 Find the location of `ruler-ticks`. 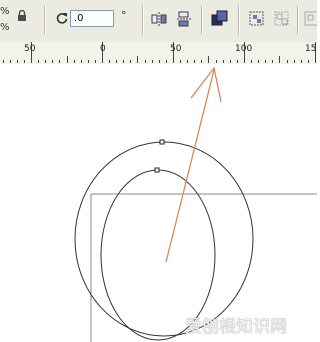

ruler-ticks is located at coordinates (159, 52).